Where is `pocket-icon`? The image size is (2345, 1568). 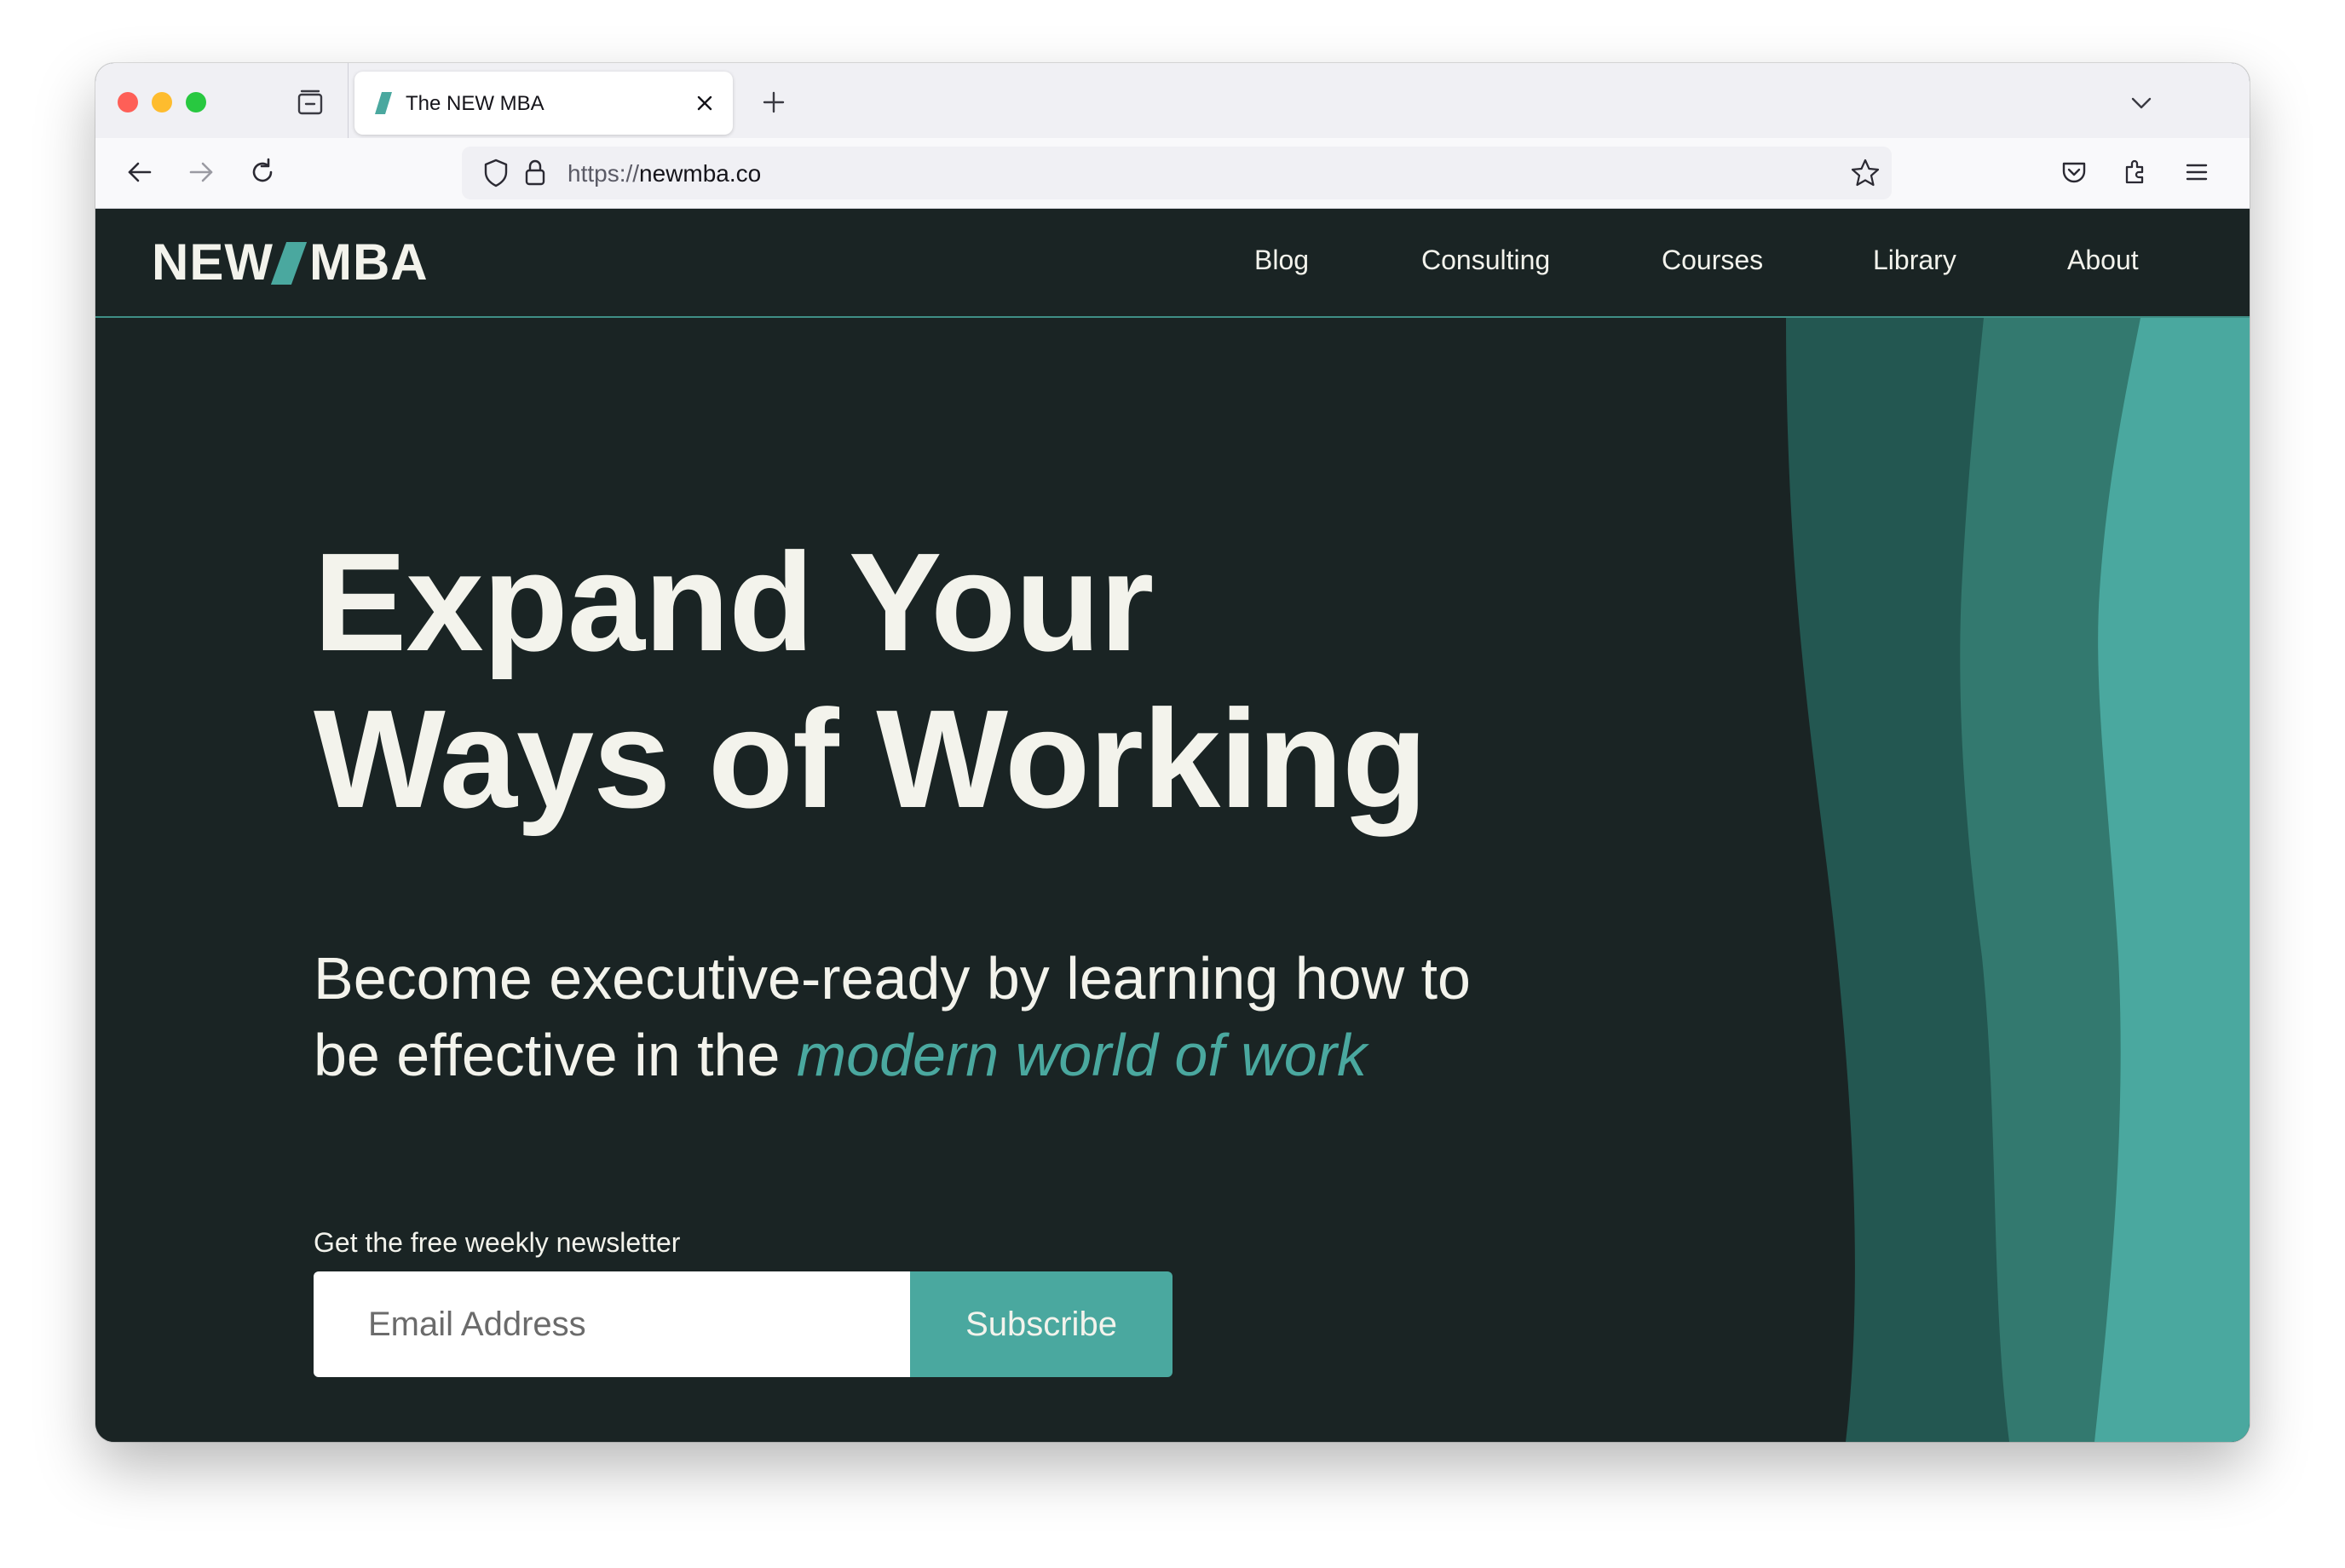
pocket-icon is located at coordinates (2074, 172).